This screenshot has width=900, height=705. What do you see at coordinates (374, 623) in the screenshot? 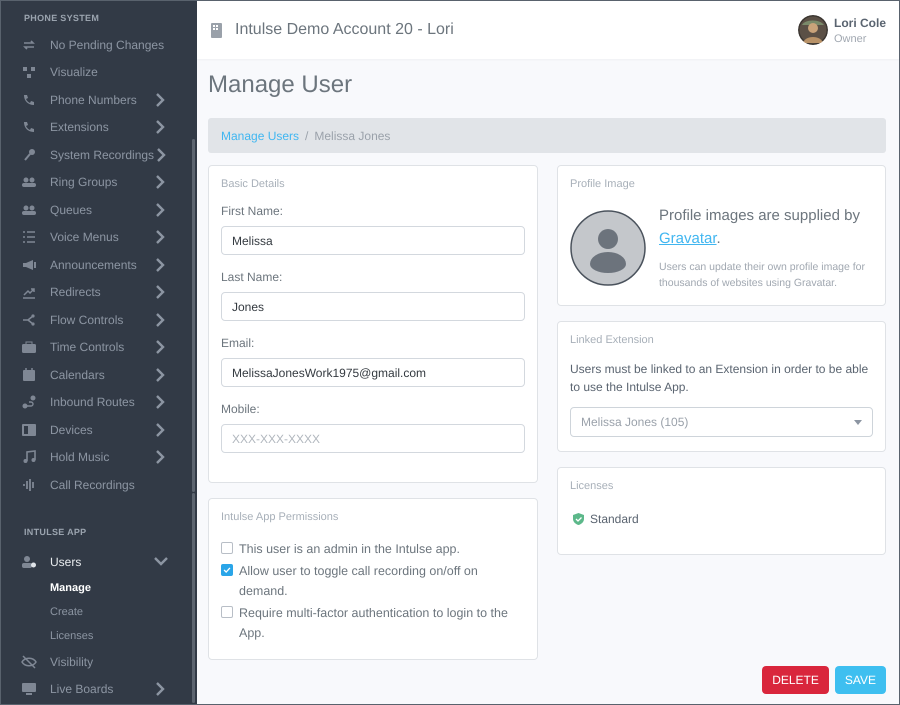
I see `checkbox-label: Require multi-factor authentication to login to the App.` at bounding box center [374, 623].